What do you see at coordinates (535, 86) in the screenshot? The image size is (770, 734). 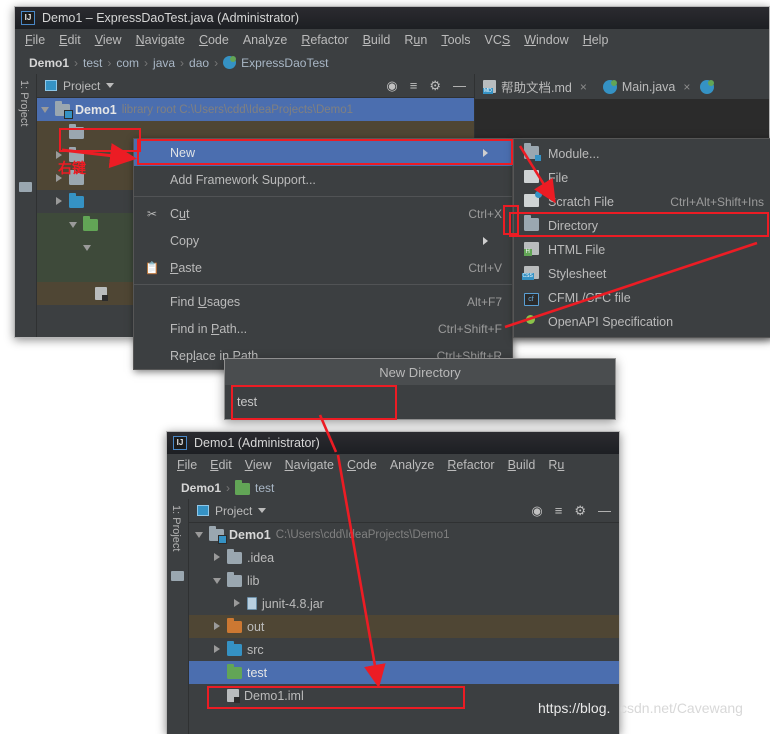 I see `editor-tab-help-doc: 帮助文档.md ×` at bounding box center [535, 86].